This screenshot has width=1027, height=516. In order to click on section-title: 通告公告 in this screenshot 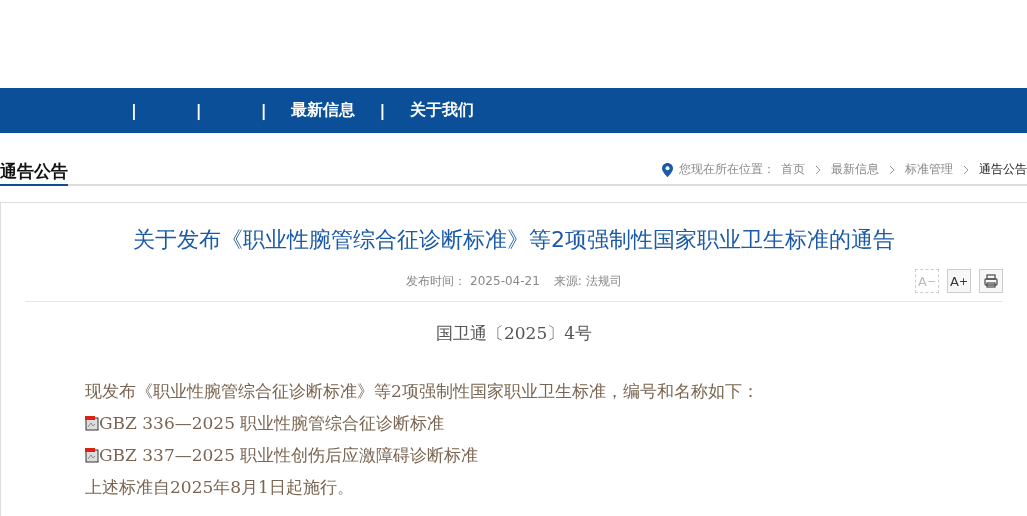, I will do `click(34, 172)`.